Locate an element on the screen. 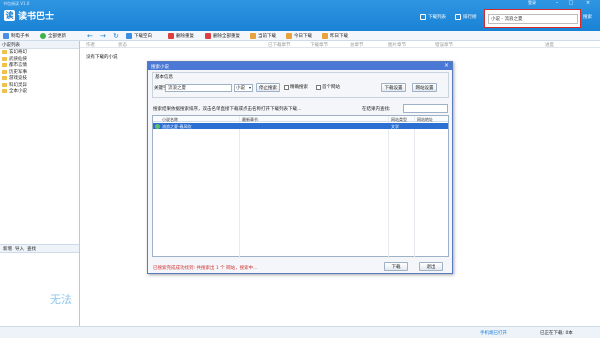 The height and width of the screenshot is (338, 600). yesterday-download-icon is located at coordinates (325, 36).